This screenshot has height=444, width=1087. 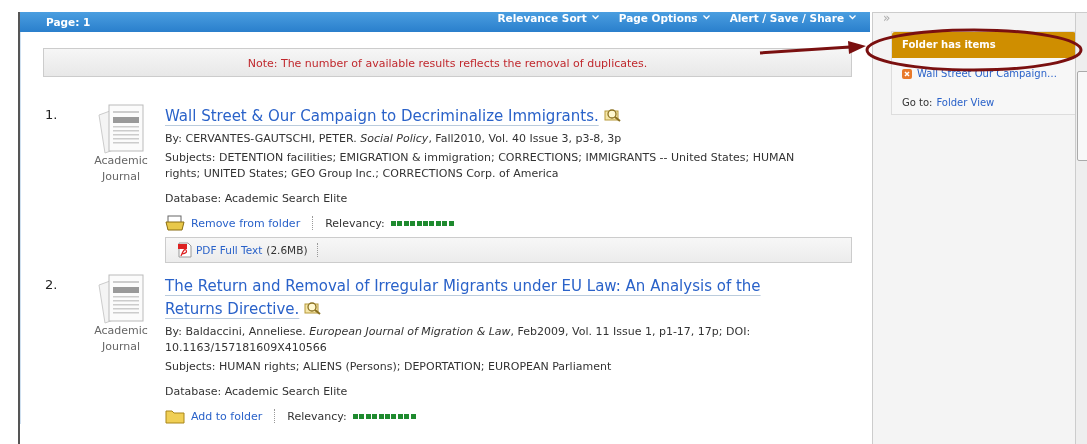 What do you see at coordinates (246, 223) in the screenshot?
I see `folder-link: Remove from folder` at bounding box center [246, 223].